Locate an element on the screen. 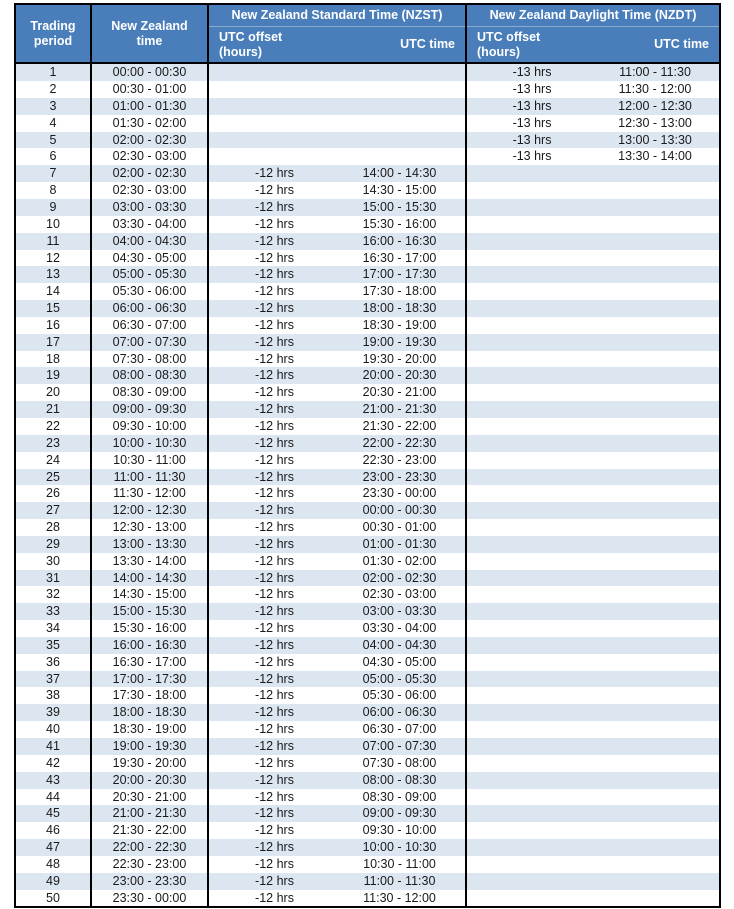  cell-nzst-utc-time: 11:30 - 12:00 is located at coordinates (402, 899).